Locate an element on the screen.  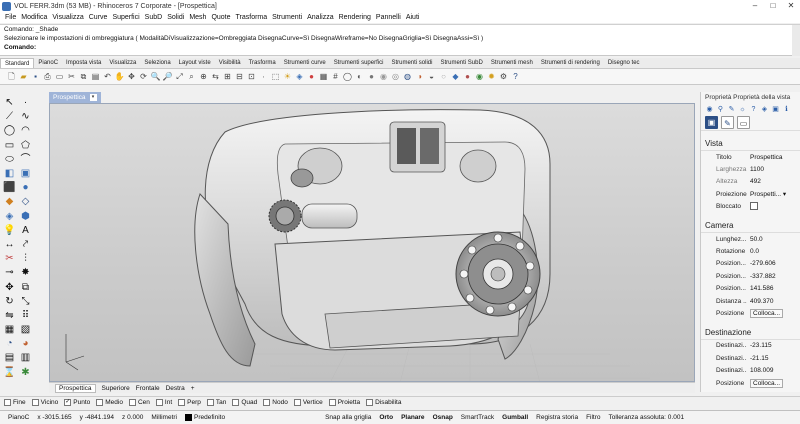
filter-toggle: Filtro is located at coordinates (593, 417).